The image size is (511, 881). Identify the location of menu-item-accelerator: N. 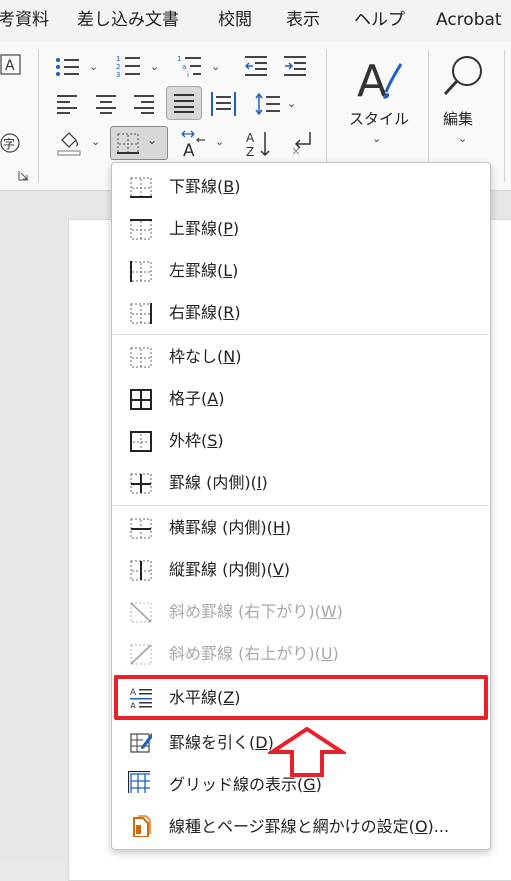
(229, 356).